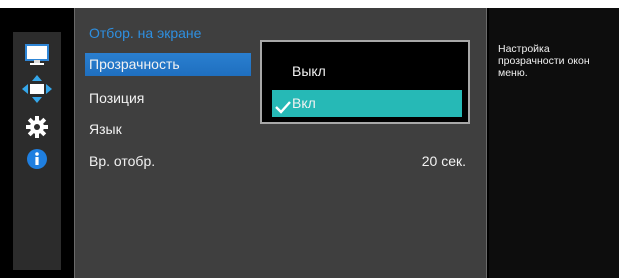 The height and width of the screenshot is (278, 619). I want to click on option-label: Выкл, so click(309, 71).